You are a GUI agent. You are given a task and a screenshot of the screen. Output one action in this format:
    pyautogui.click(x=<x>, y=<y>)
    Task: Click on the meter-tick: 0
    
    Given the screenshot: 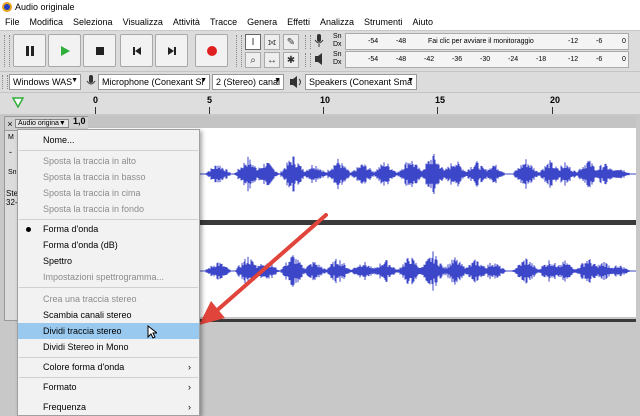 What is the action you would take?
    pyautogui.click(x=624, y=59)
    